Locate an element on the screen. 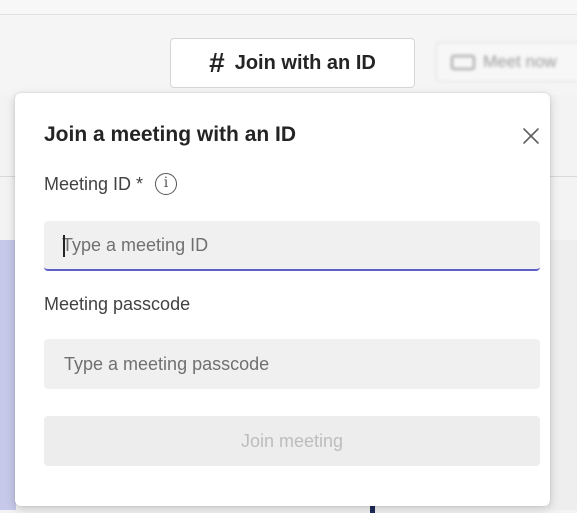 This screenshot has height=513, width=577. app-top-bar is located at coordinates (288, 7).